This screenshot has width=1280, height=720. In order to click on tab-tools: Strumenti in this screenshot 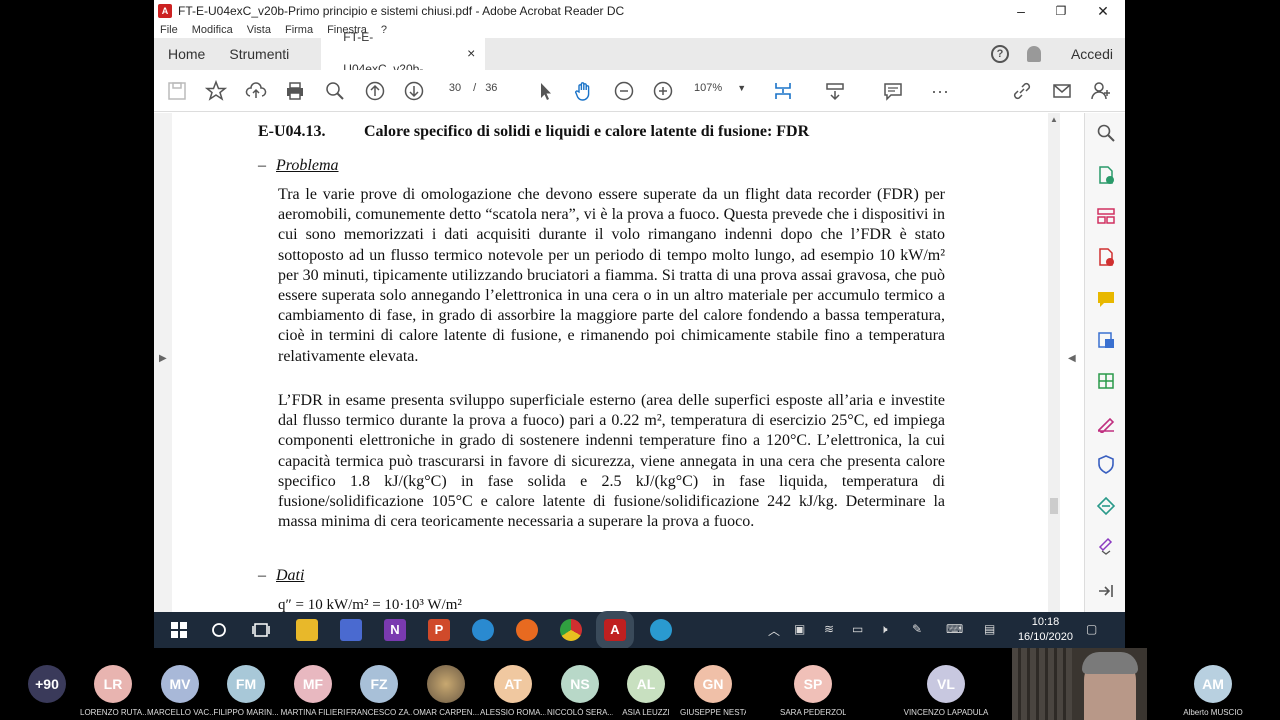, I will do `click(259, 54)`.